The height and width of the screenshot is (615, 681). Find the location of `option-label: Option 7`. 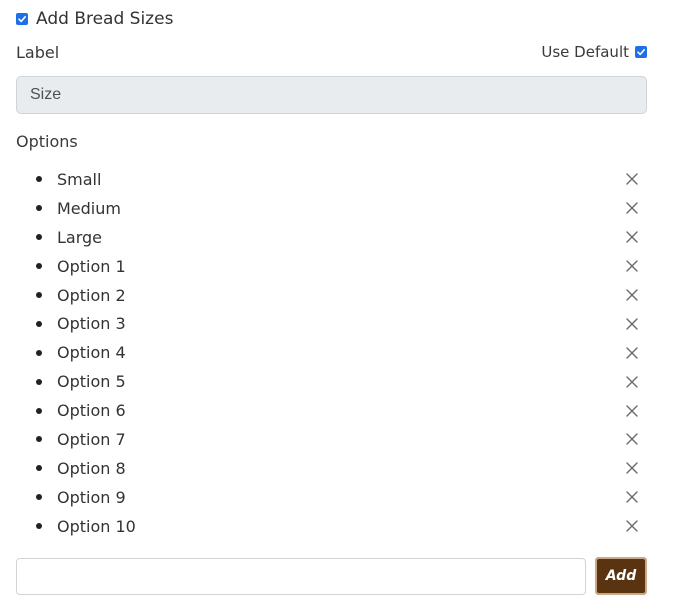

option-label: Option 7 is located at coordinates (91, 439).